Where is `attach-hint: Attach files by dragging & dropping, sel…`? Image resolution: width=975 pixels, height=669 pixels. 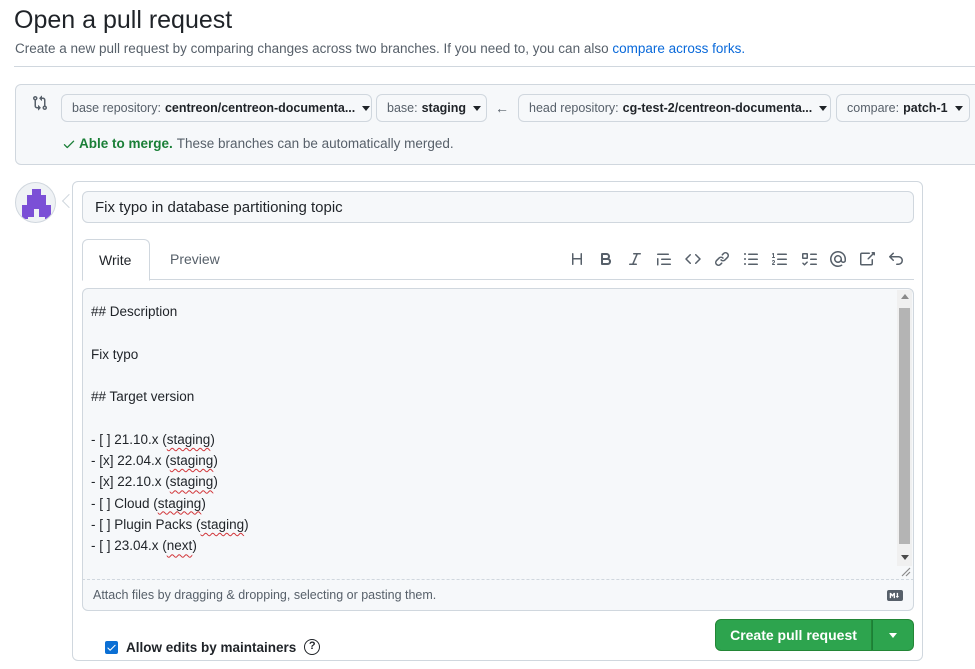 attach-hint: Attach files by dragging & dropping, sel… is located at coordinates (265, 595).